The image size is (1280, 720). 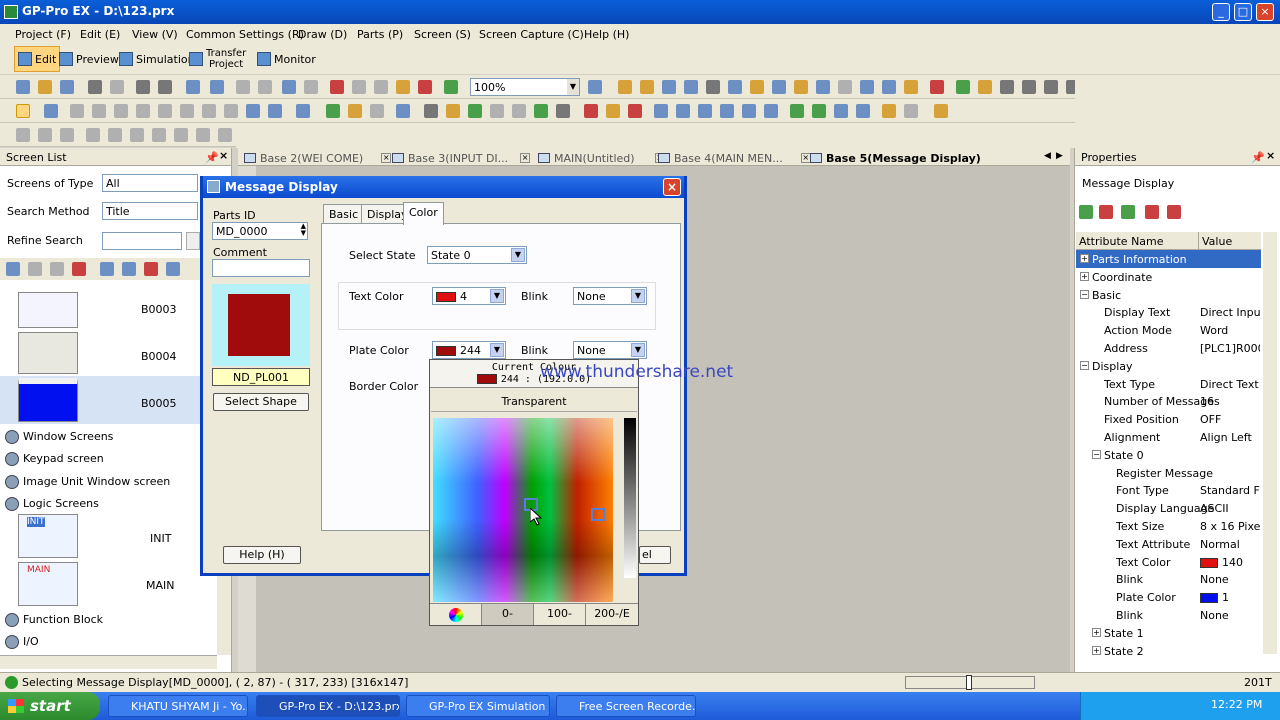 I want to click on zoom-select: 100% ▼, so click(x=525, y=87).